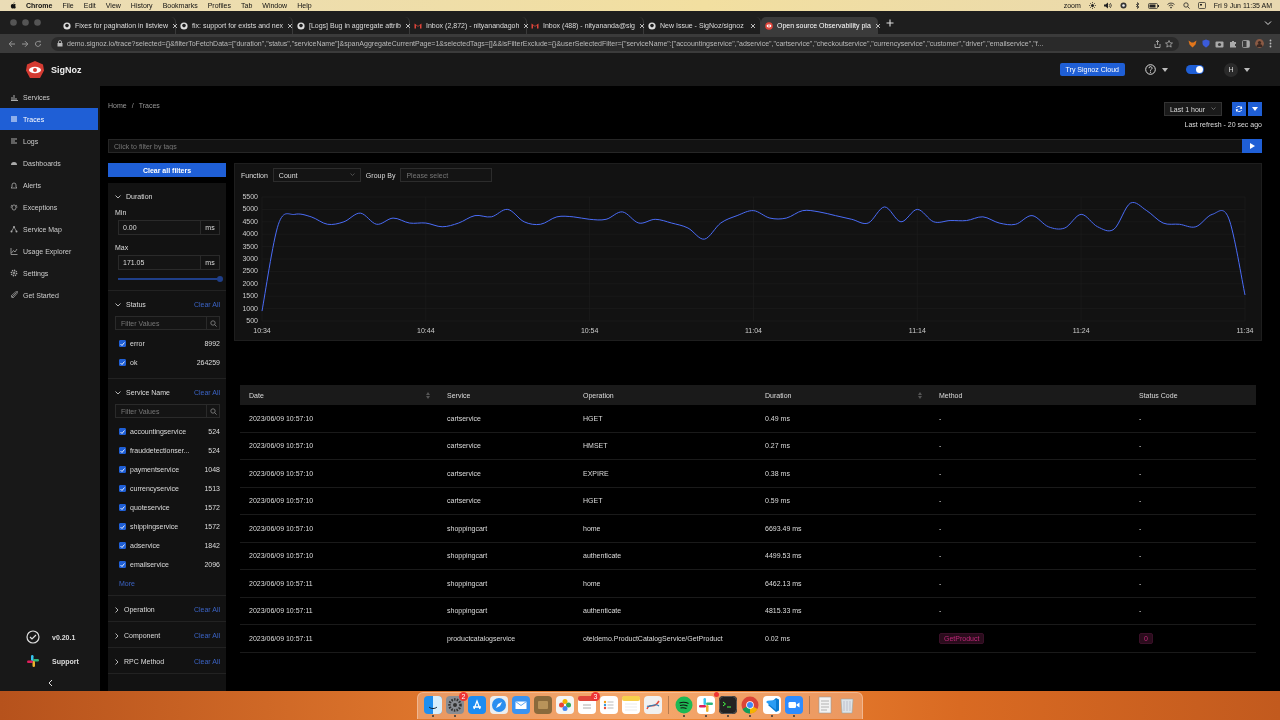  Describe the element at coordinates (60, 43) in the screenshot. I see `lock-icon` at that location.